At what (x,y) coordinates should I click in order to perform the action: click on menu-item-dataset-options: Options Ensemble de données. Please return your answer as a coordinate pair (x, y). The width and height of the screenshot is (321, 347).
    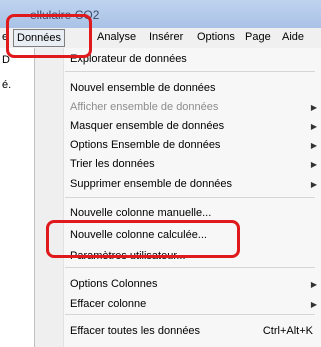
    Looking at the image, I should click on (145, 145).